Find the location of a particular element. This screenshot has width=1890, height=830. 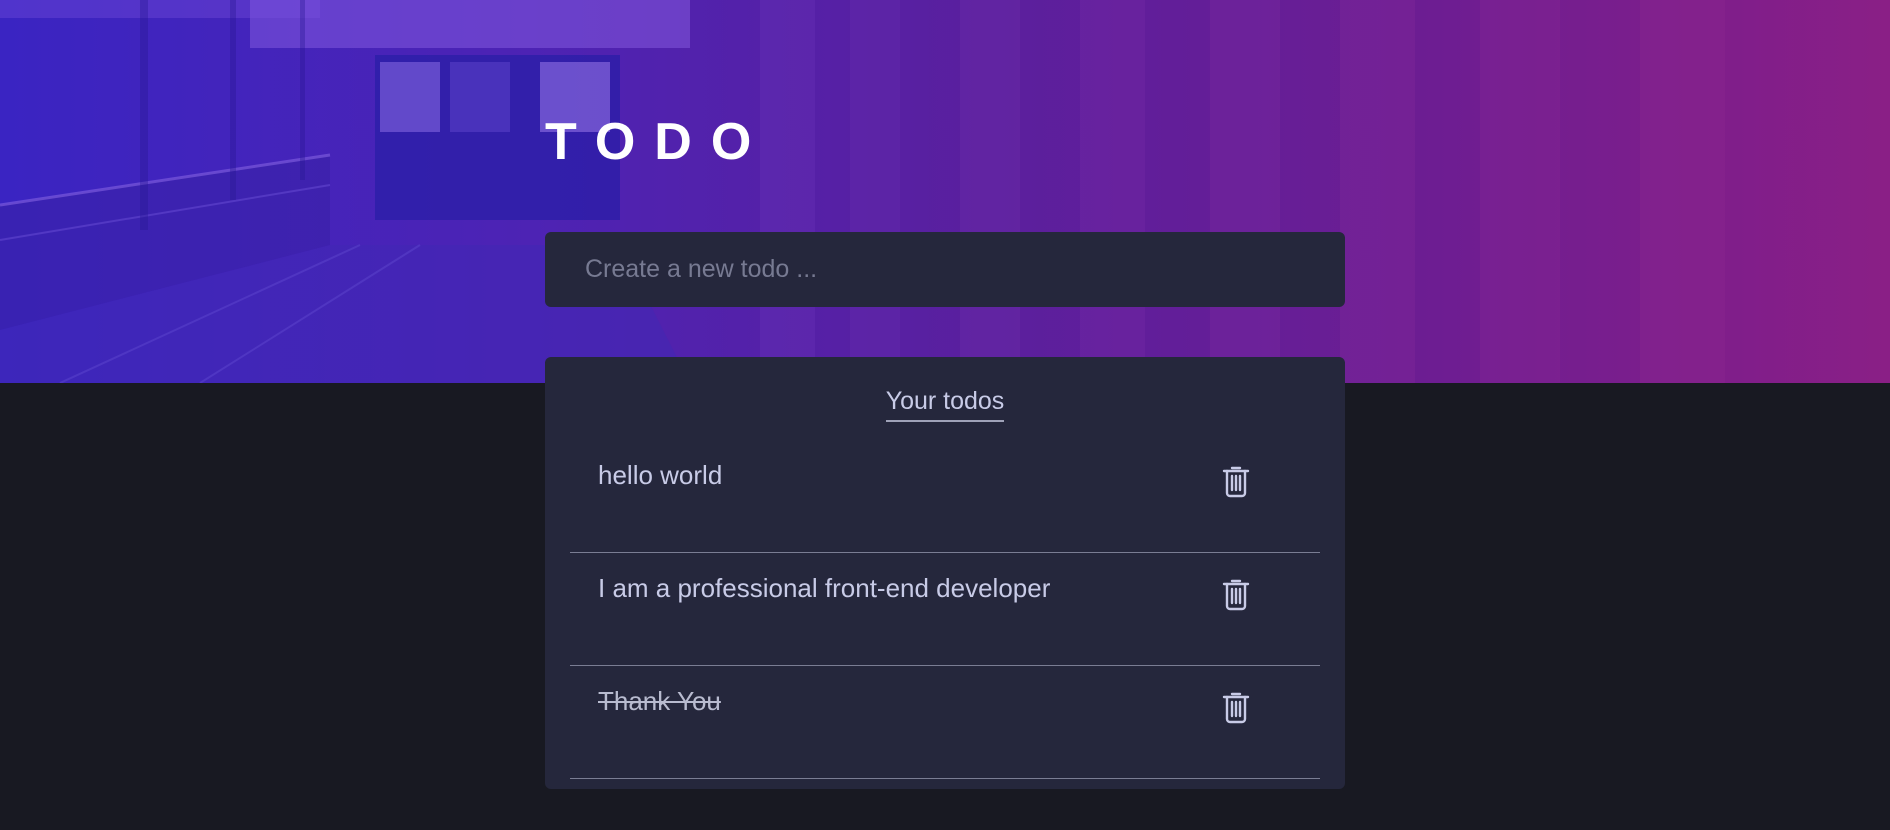

new-todo-container is located at coordinates (945, 269).